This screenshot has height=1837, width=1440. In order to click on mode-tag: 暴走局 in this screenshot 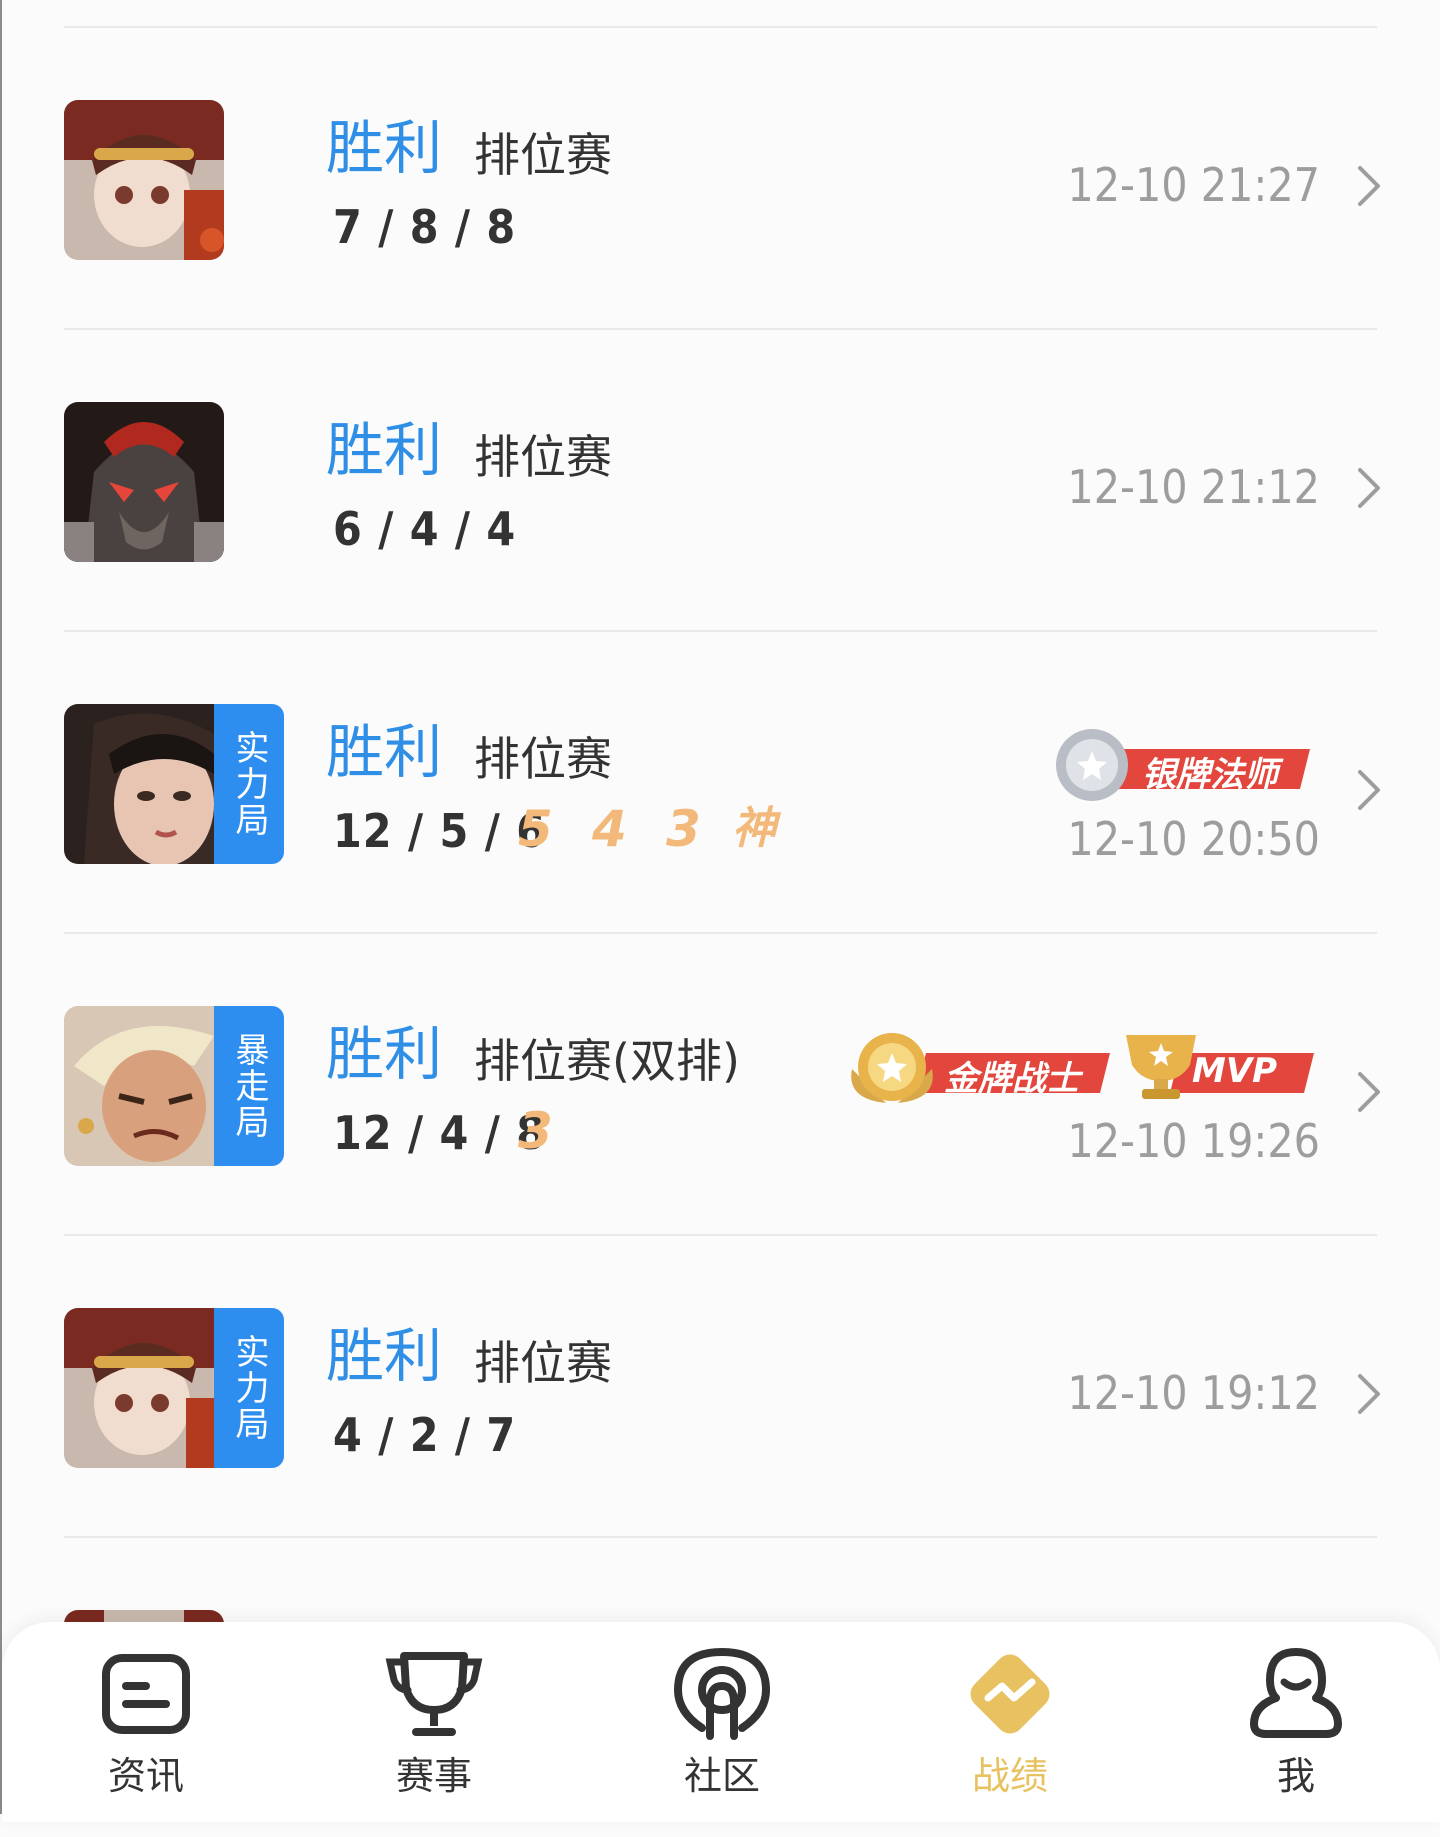, I will do `click(249, 1086)`.